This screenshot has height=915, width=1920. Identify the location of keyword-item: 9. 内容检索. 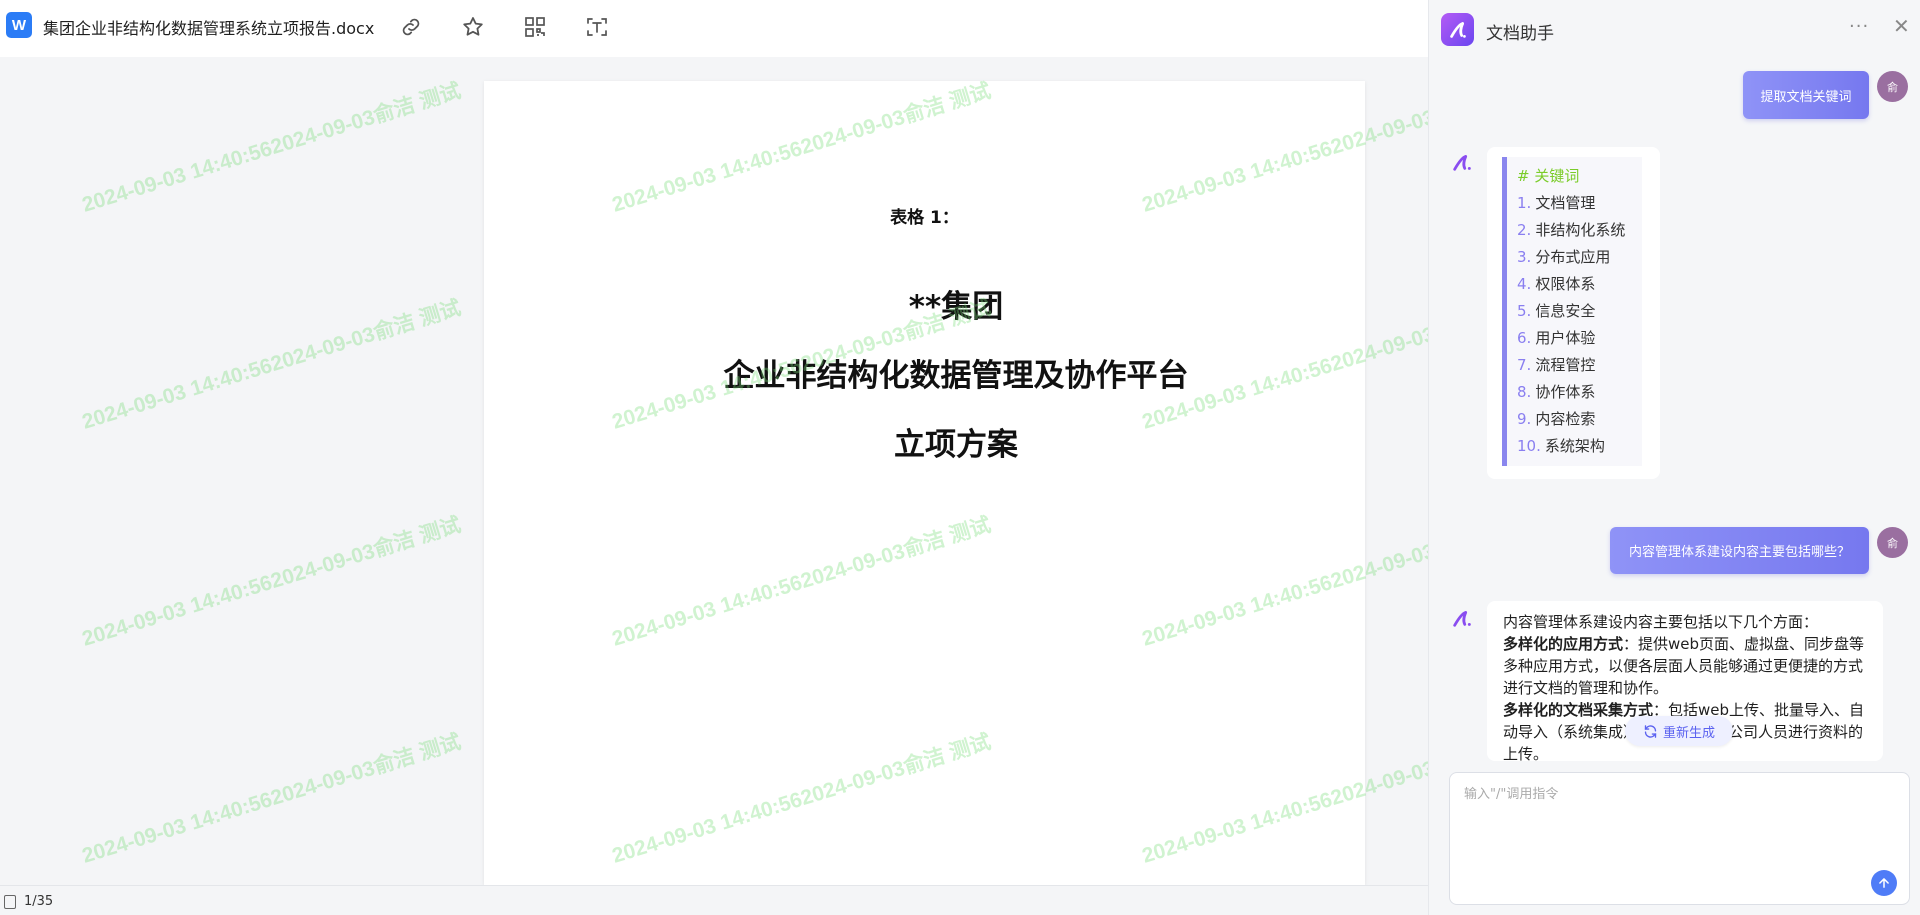
(1556, 419).